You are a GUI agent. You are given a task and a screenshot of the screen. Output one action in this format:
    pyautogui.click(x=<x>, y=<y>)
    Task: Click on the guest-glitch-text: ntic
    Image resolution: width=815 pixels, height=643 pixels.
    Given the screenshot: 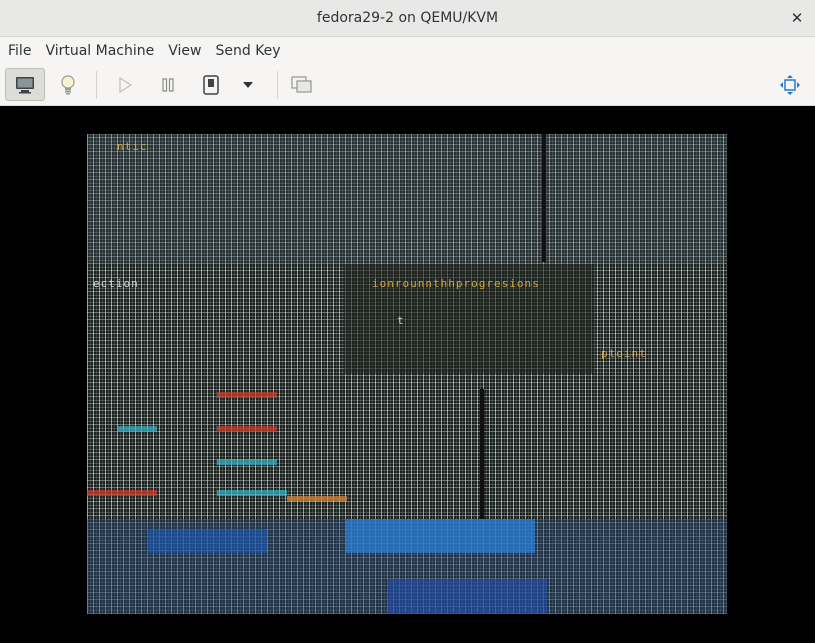 What is the action you would take?
    pyautogui.click(x=132, y=146)
    